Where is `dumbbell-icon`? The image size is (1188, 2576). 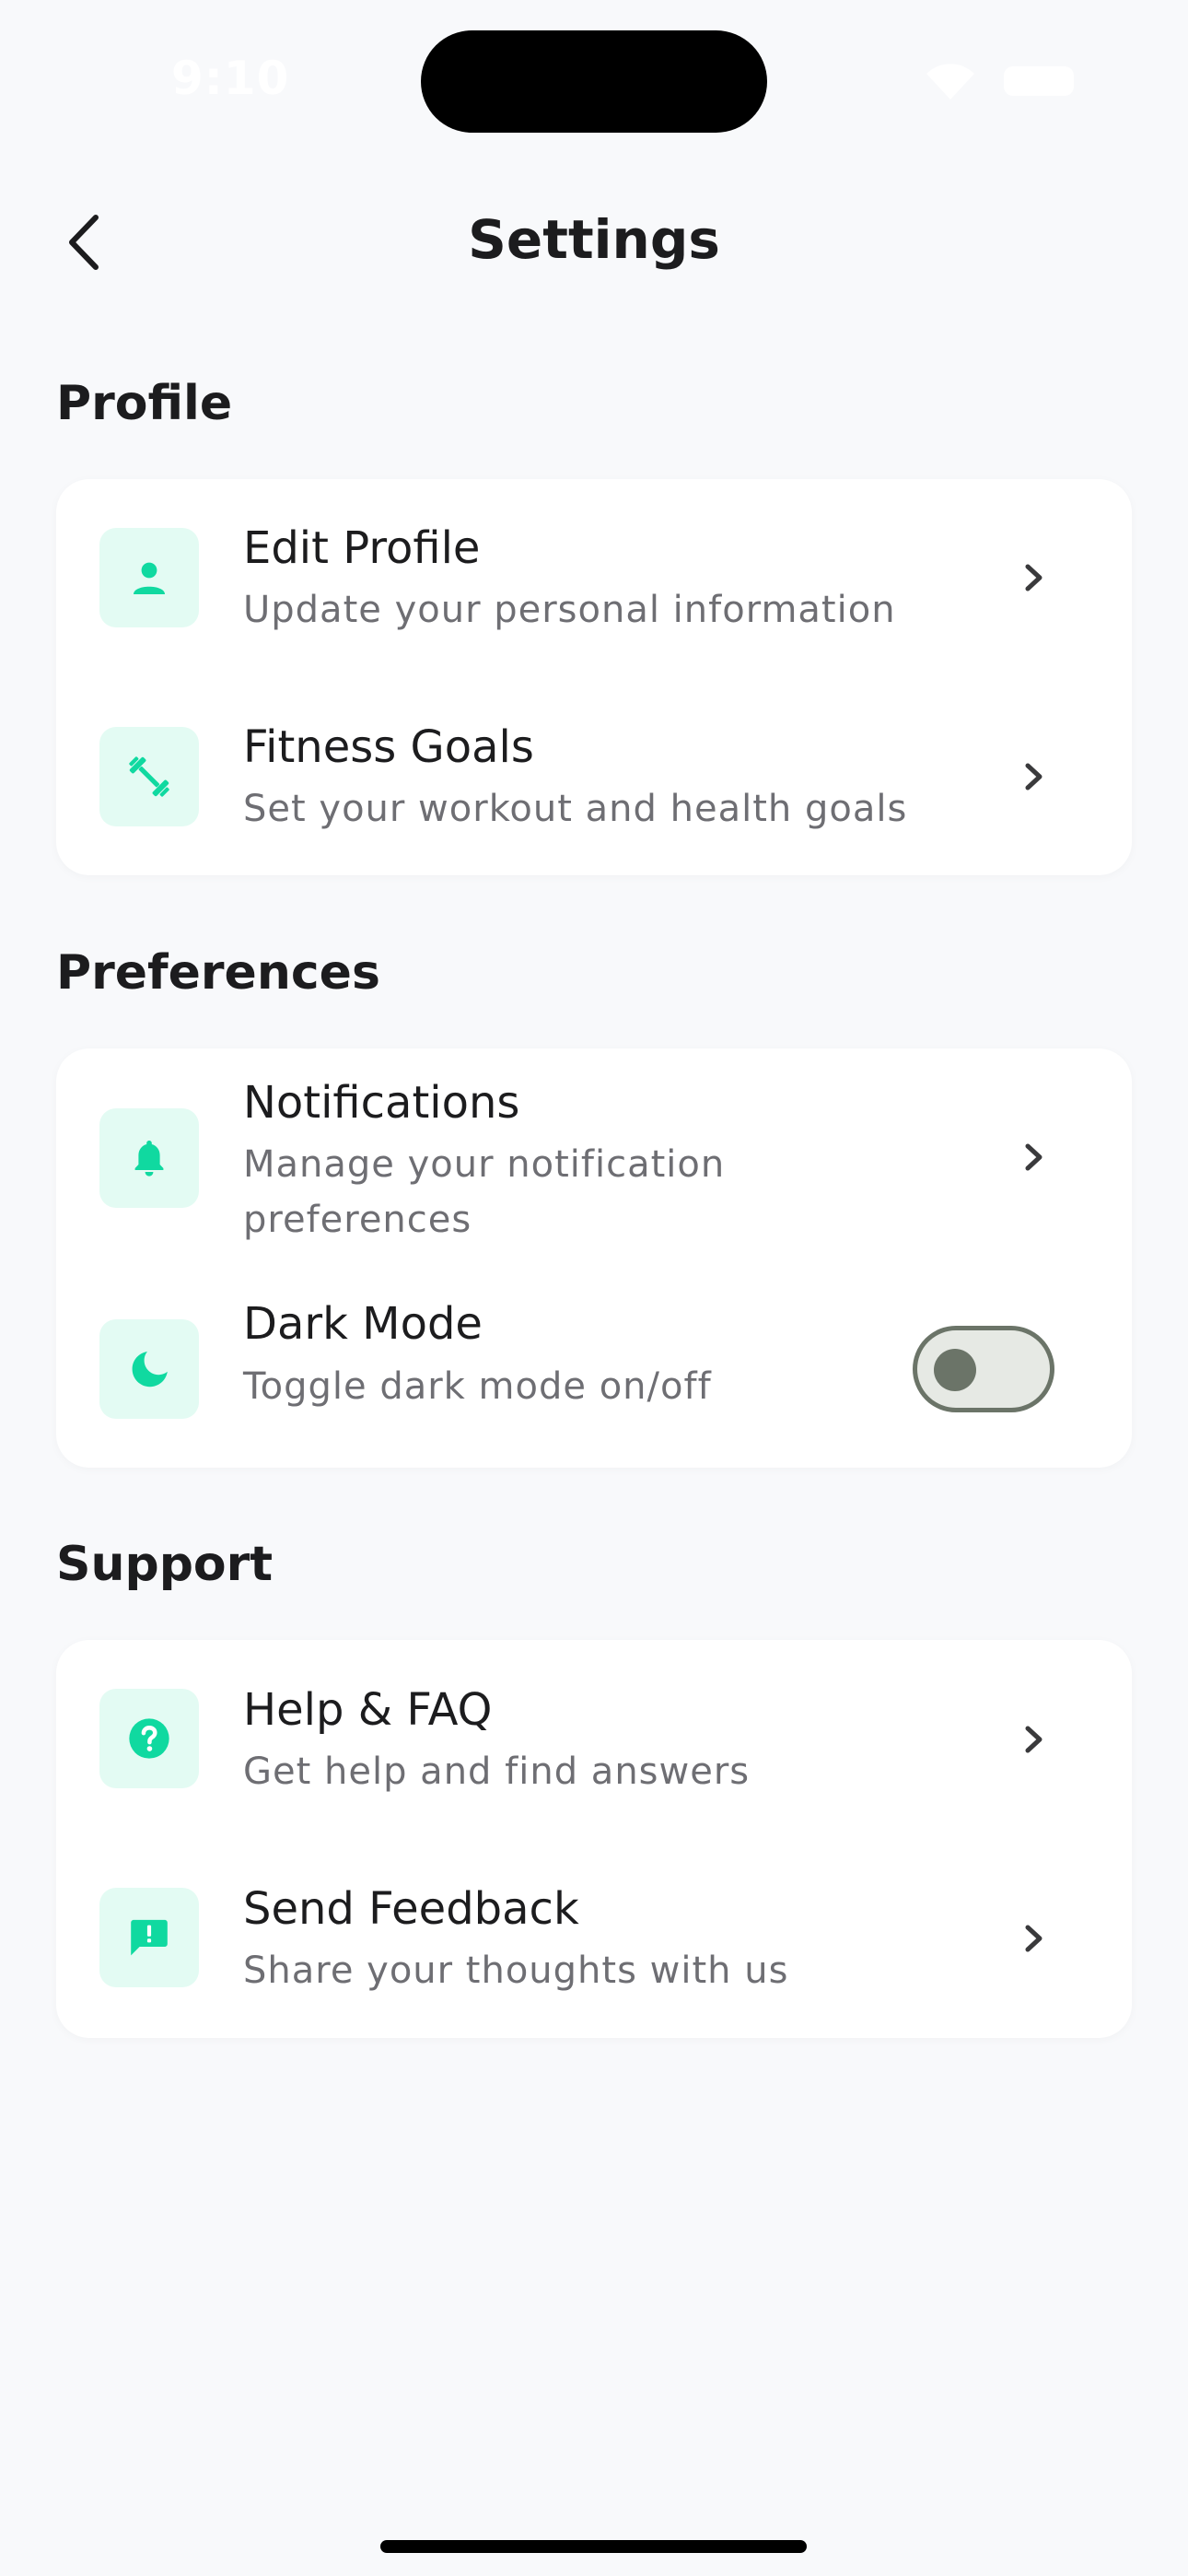
dumbbell-icon is located at coordinates (149, 776).